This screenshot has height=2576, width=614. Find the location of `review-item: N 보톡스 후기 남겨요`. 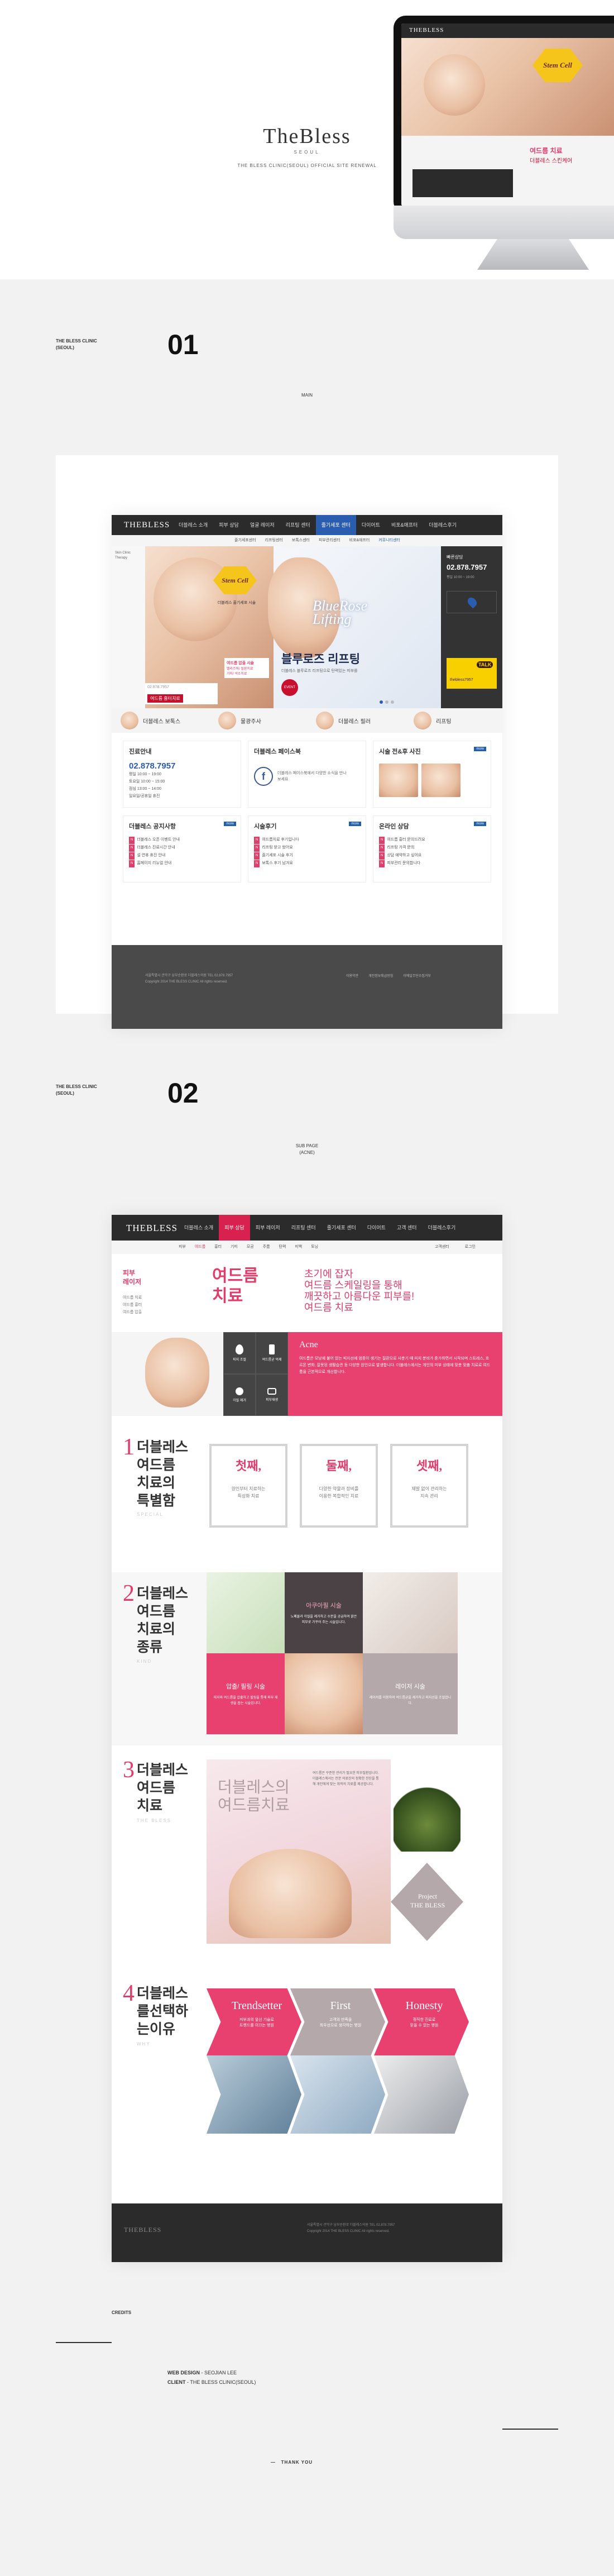

review-item: N 보톡스 후기 남겨요 is located at coordinates (307, 863).